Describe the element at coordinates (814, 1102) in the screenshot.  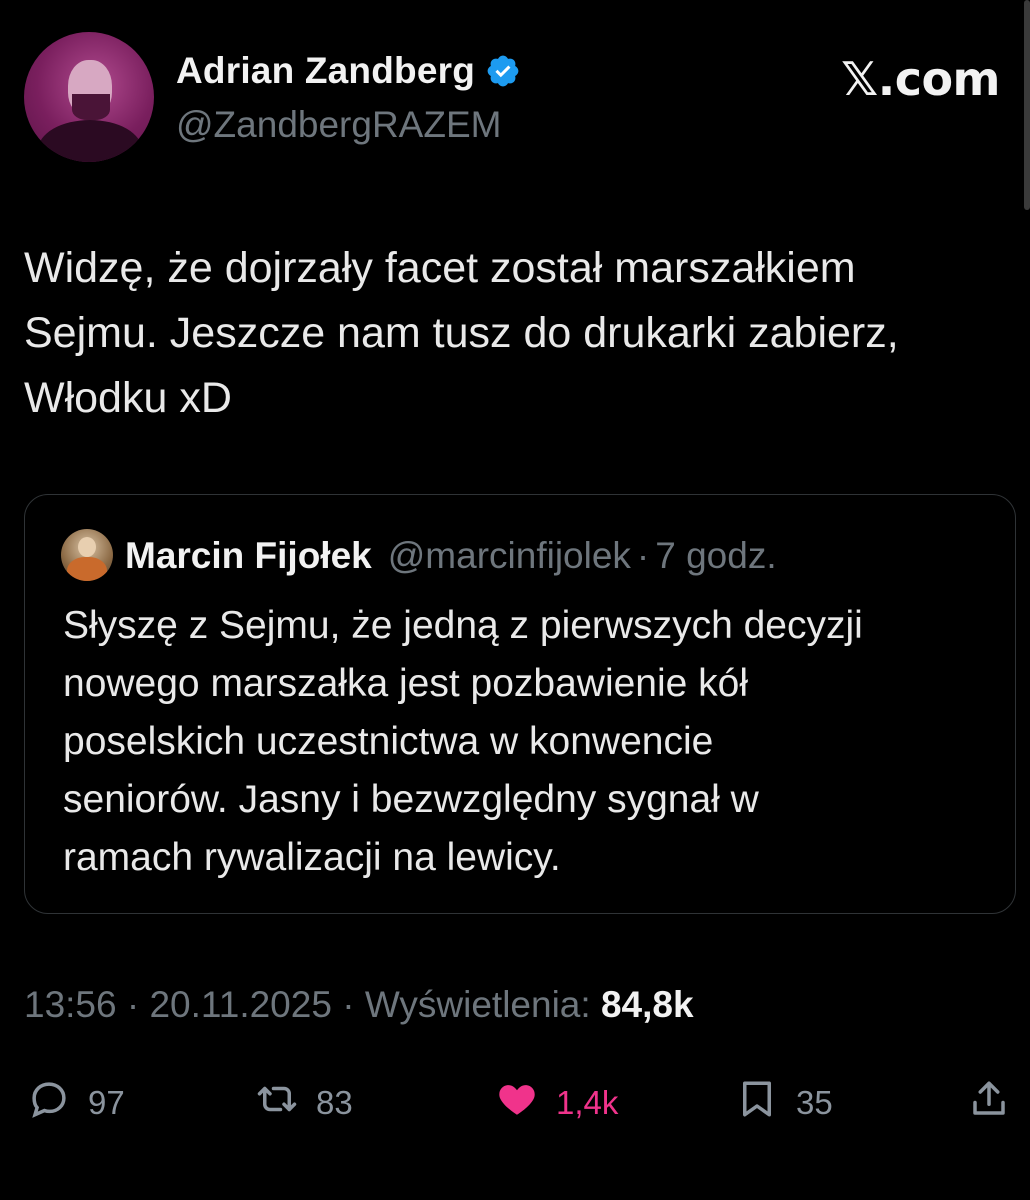
I see `bookmark-count: 35` at that location.